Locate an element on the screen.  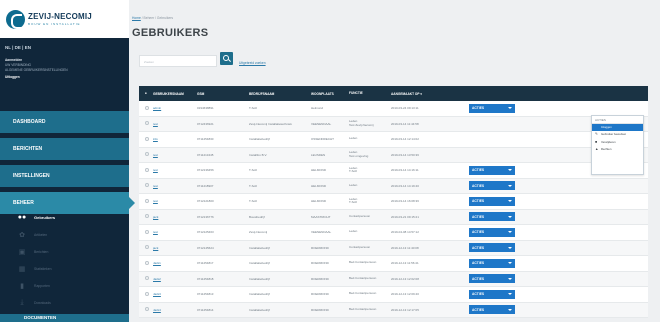
header-aangemaakt-op: AANGEMAAKT OP ▾ is located at coordinates (422, 94).